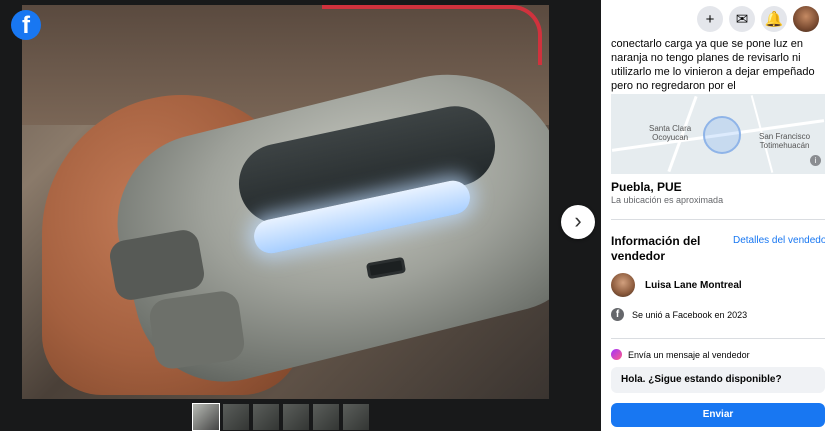 The width and height of the screenshot is (825, 431). Describe the element at coordinates (670, 133) in the screenshot. I see `map-label-left: Santa Clara Ocoyucan` at that location.